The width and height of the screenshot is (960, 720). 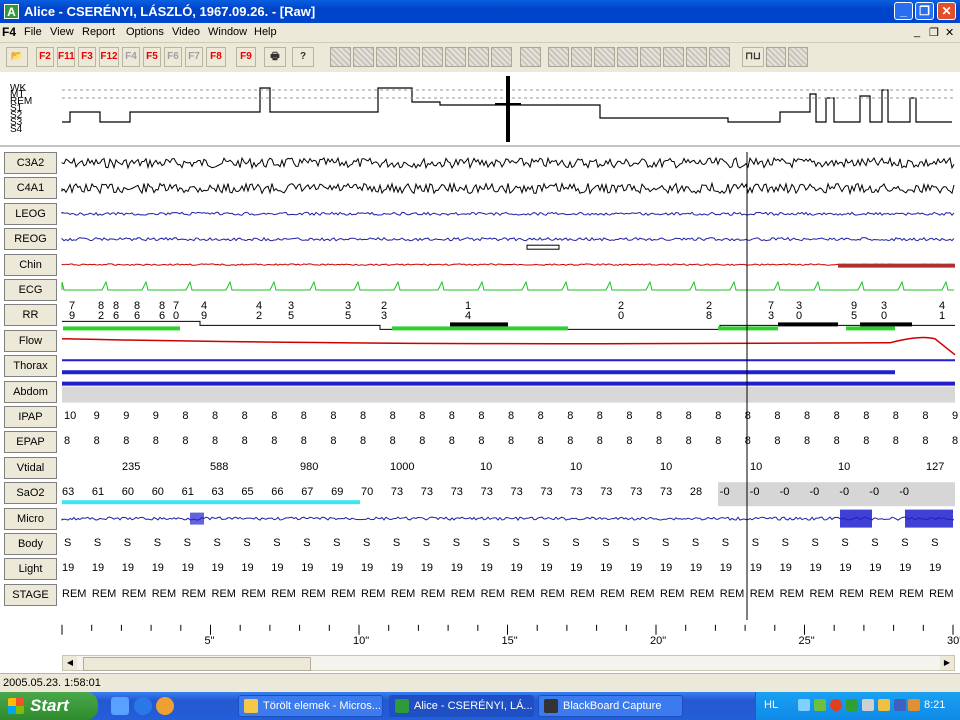 What do you see at coordinates (246, 57) in the screenshot?
I see `f9-button: F9` at bounding box center [246, 57].